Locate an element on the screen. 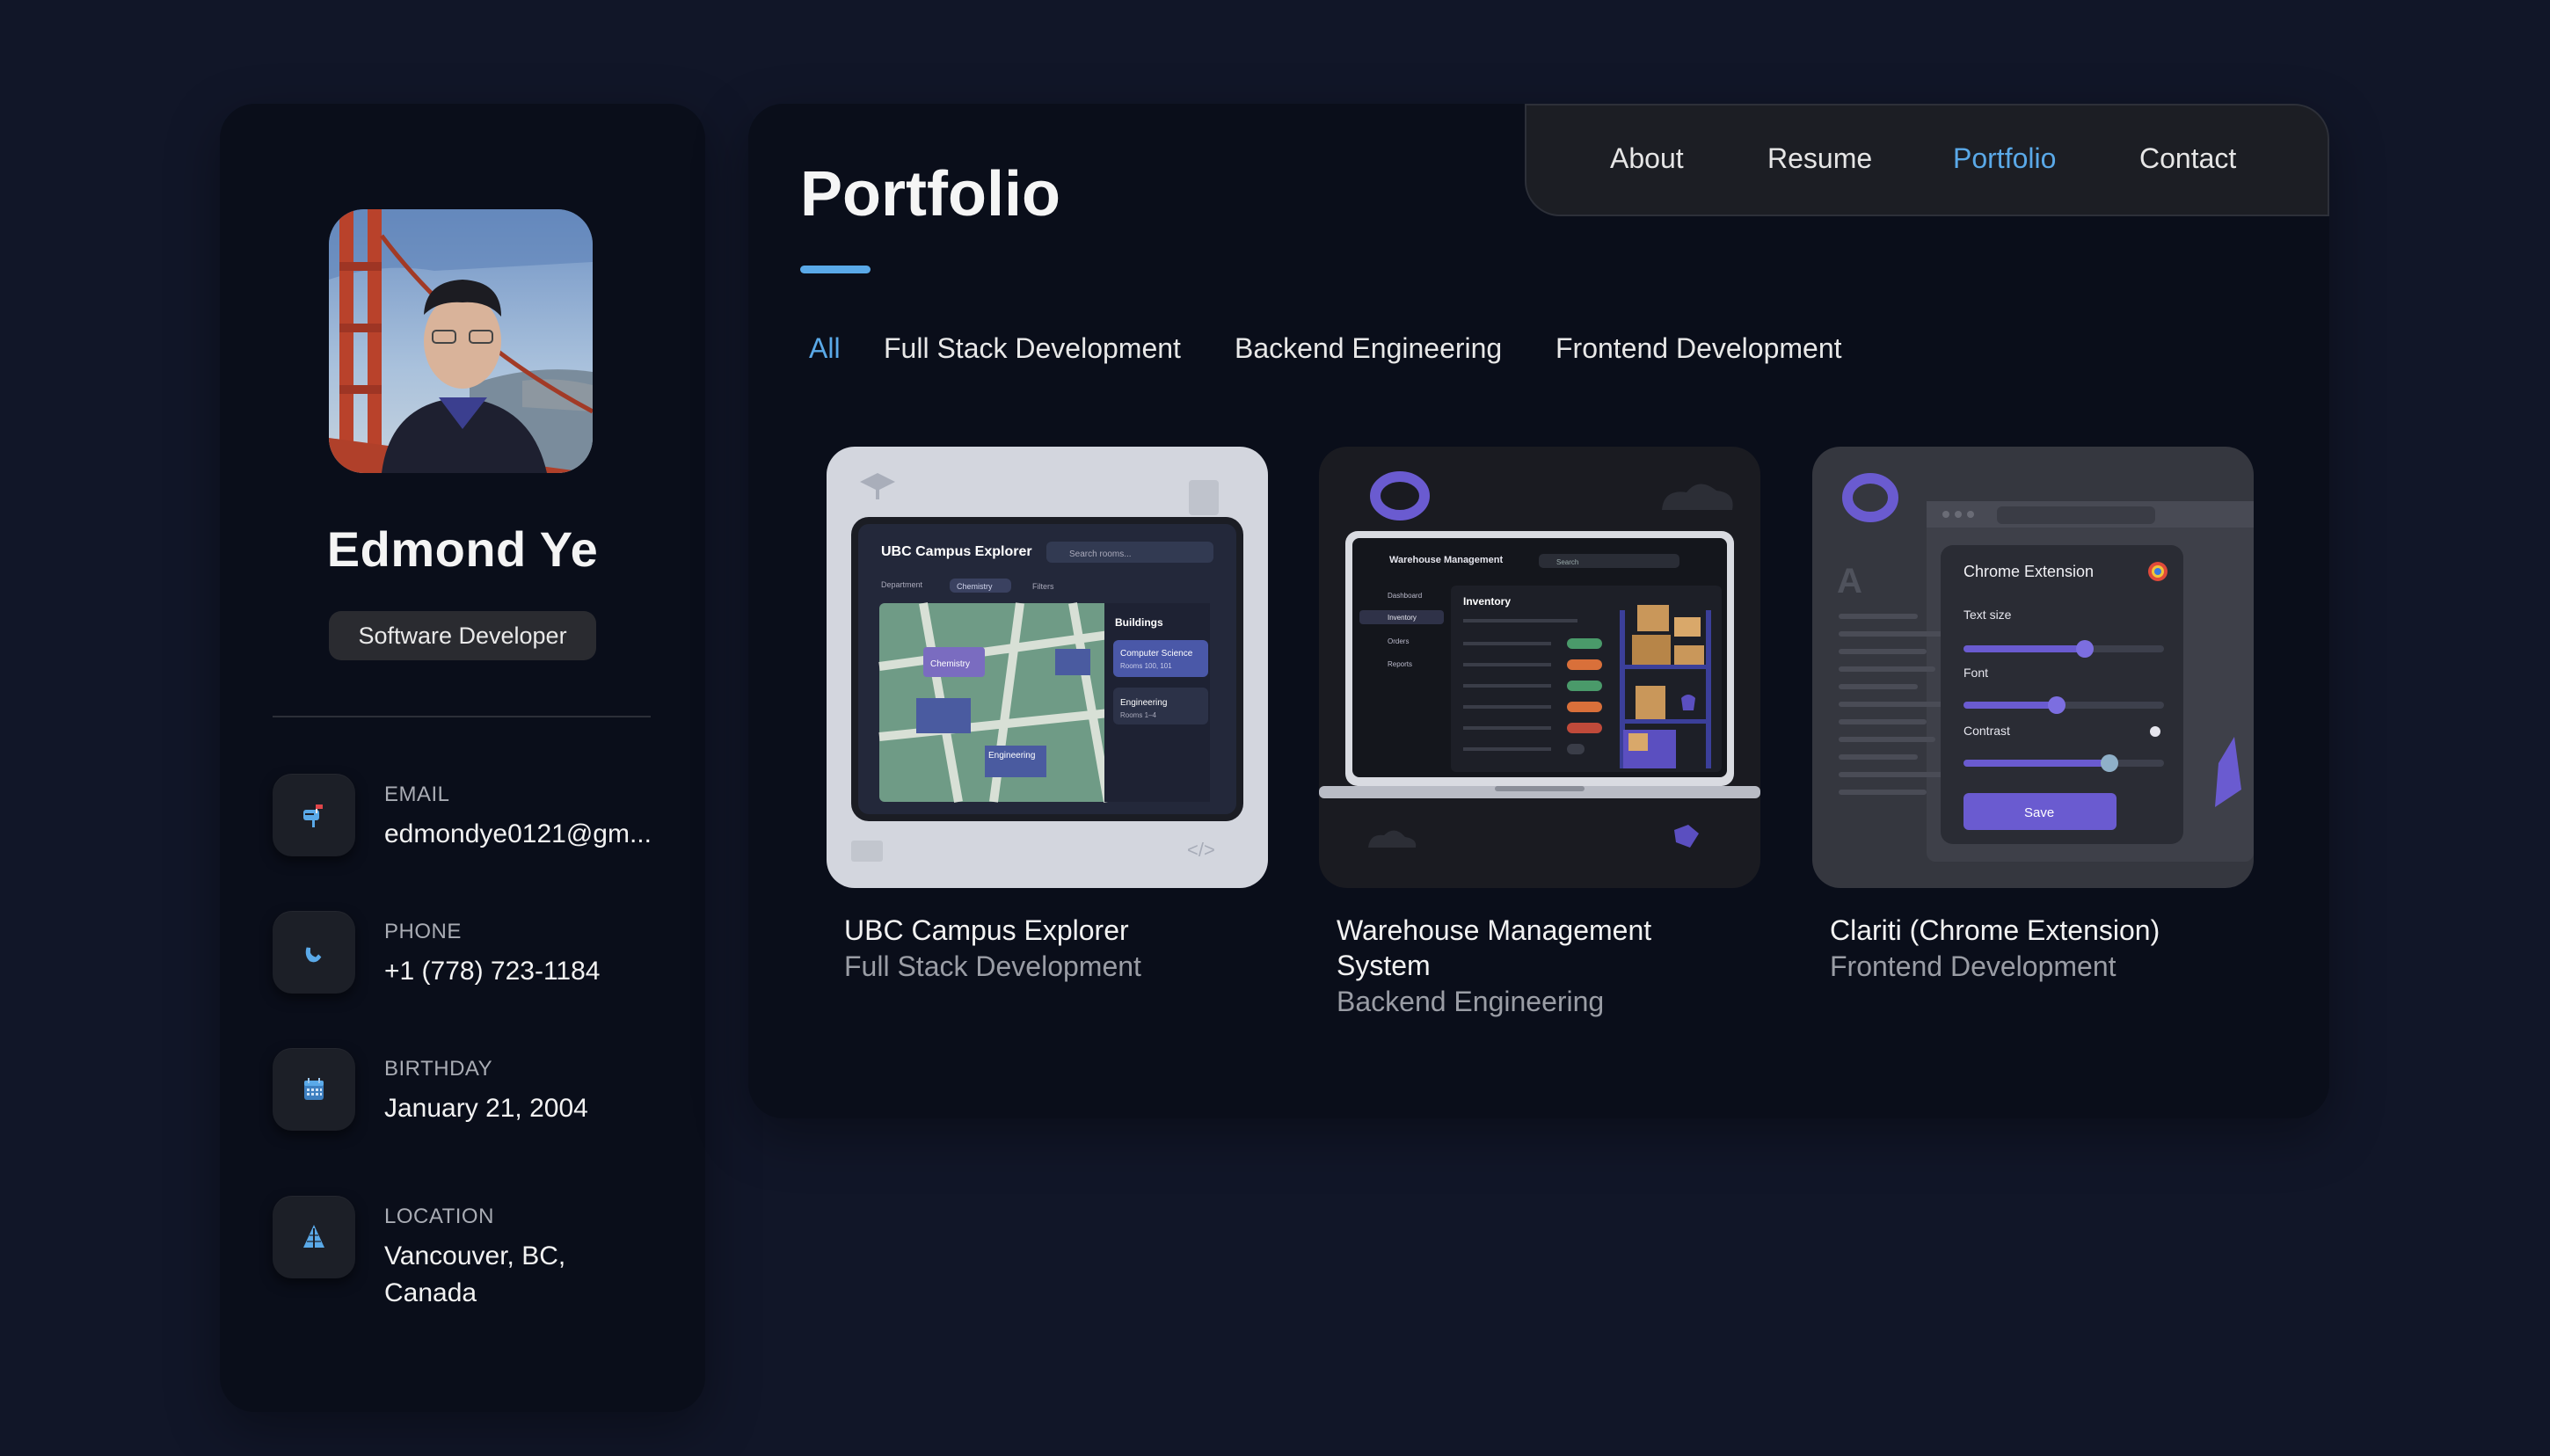 Image resolution: width=2550 pixels, height=1456 pixels. thumb-search: Search is located at coordinates (1567, 562).